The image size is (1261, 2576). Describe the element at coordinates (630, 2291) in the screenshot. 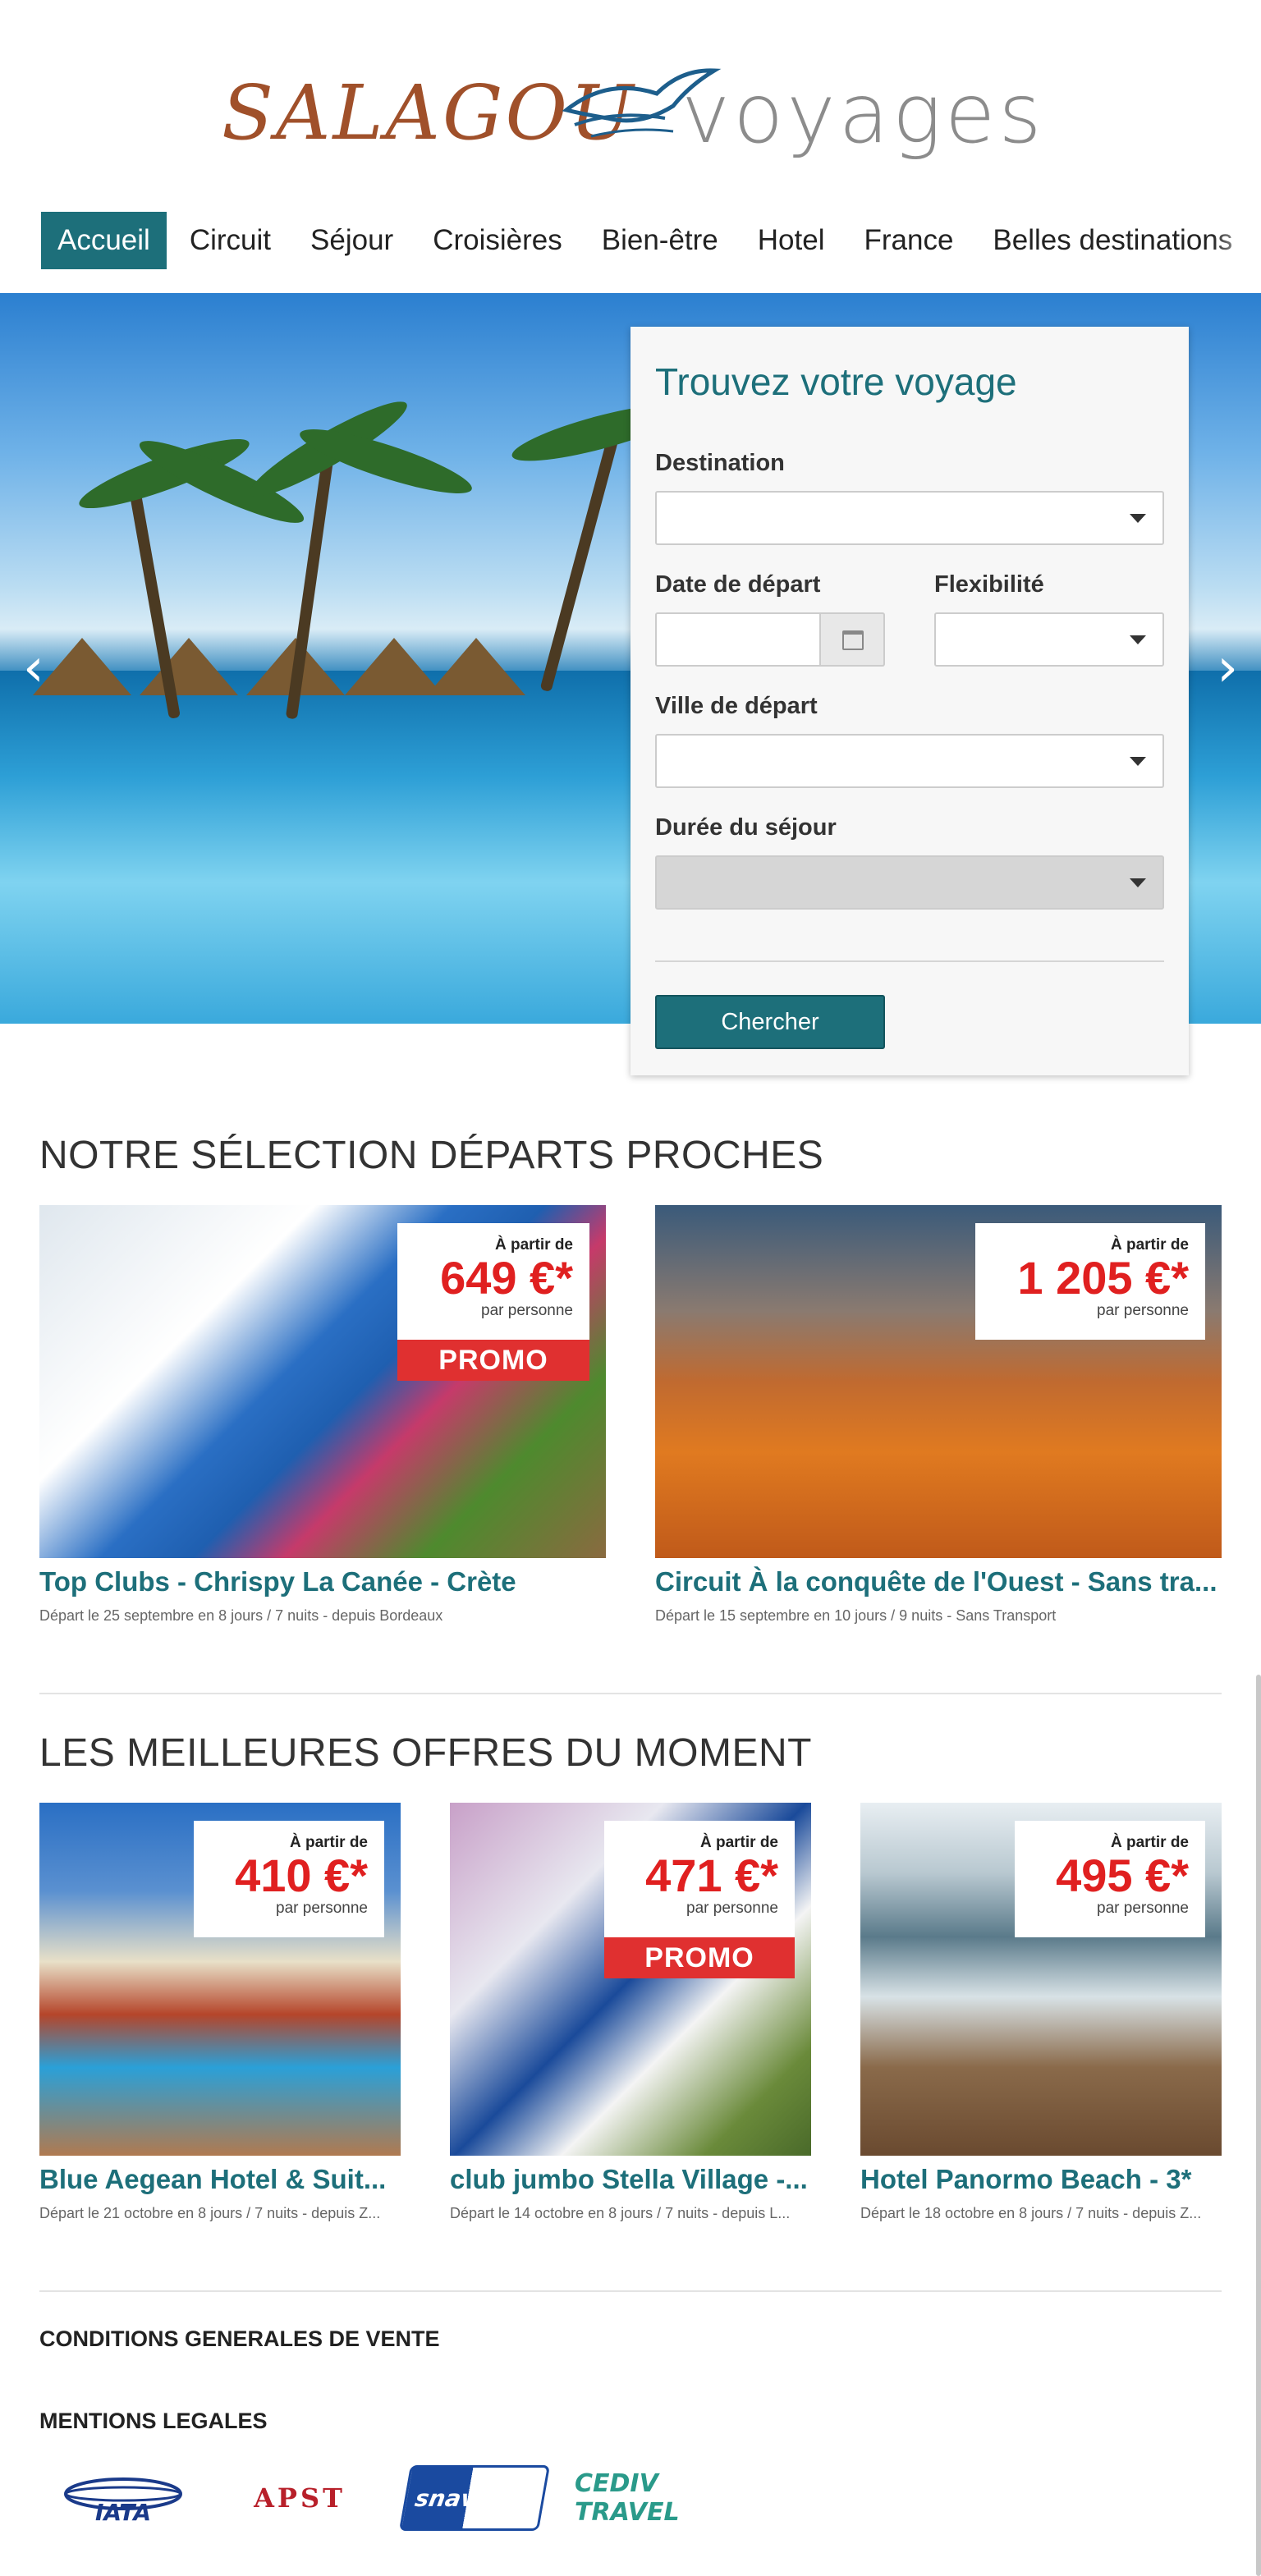

I see `footer-divider` at that location.